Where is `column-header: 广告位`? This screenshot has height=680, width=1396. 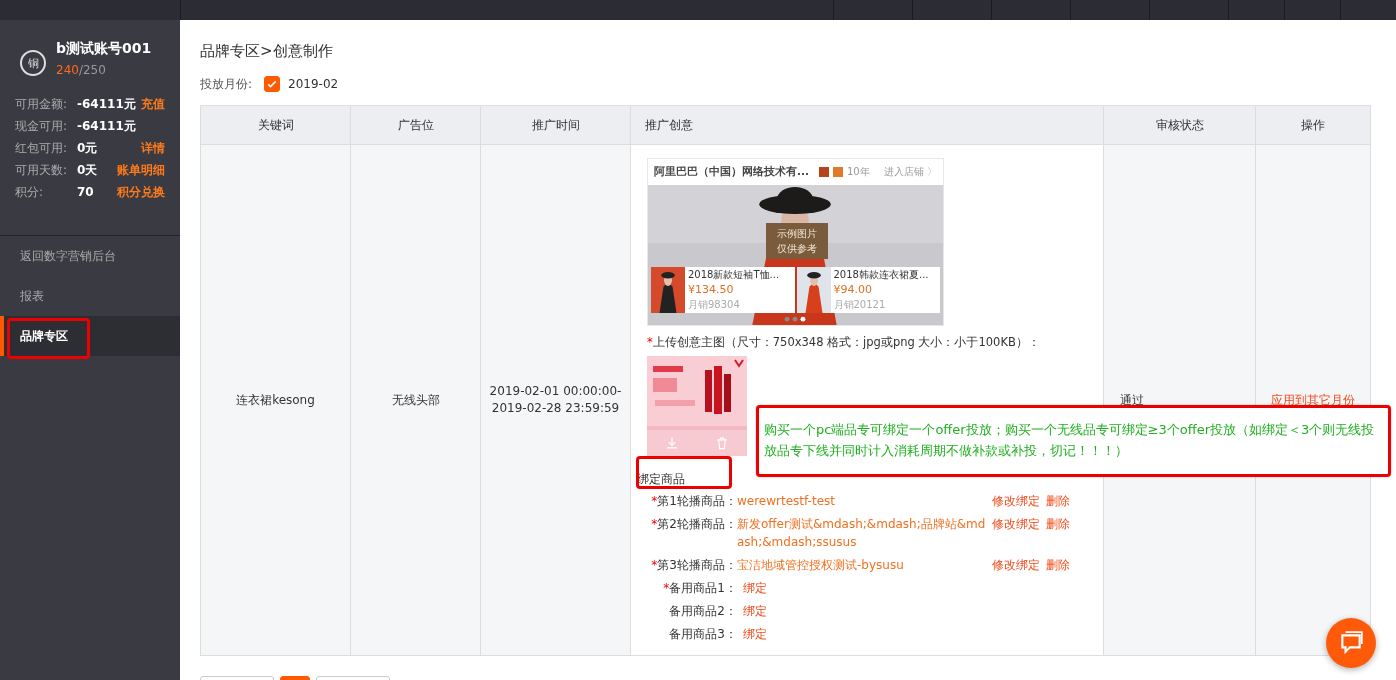
column-header: 广告位 is located at coordinates (416, 125).